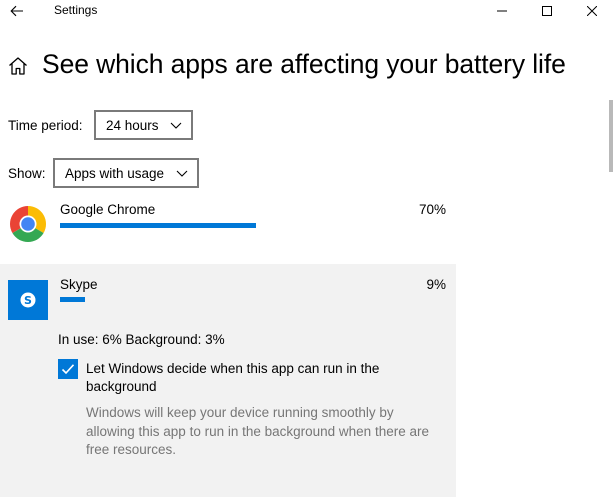 The image size is (615, 497). I want to click on chrome-icon, so click(28, 224).